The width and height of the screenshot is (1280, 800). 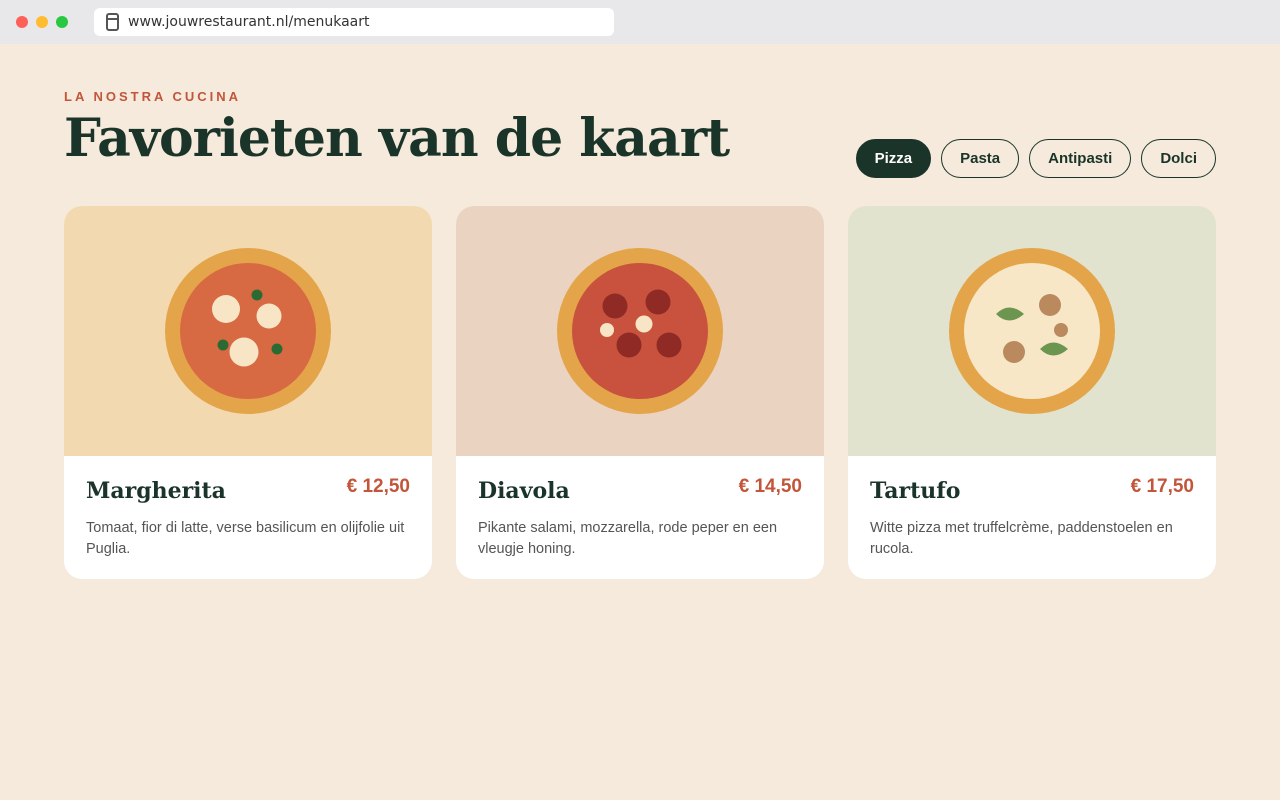 I want to click on page-icon, so click(x=112, y=22).